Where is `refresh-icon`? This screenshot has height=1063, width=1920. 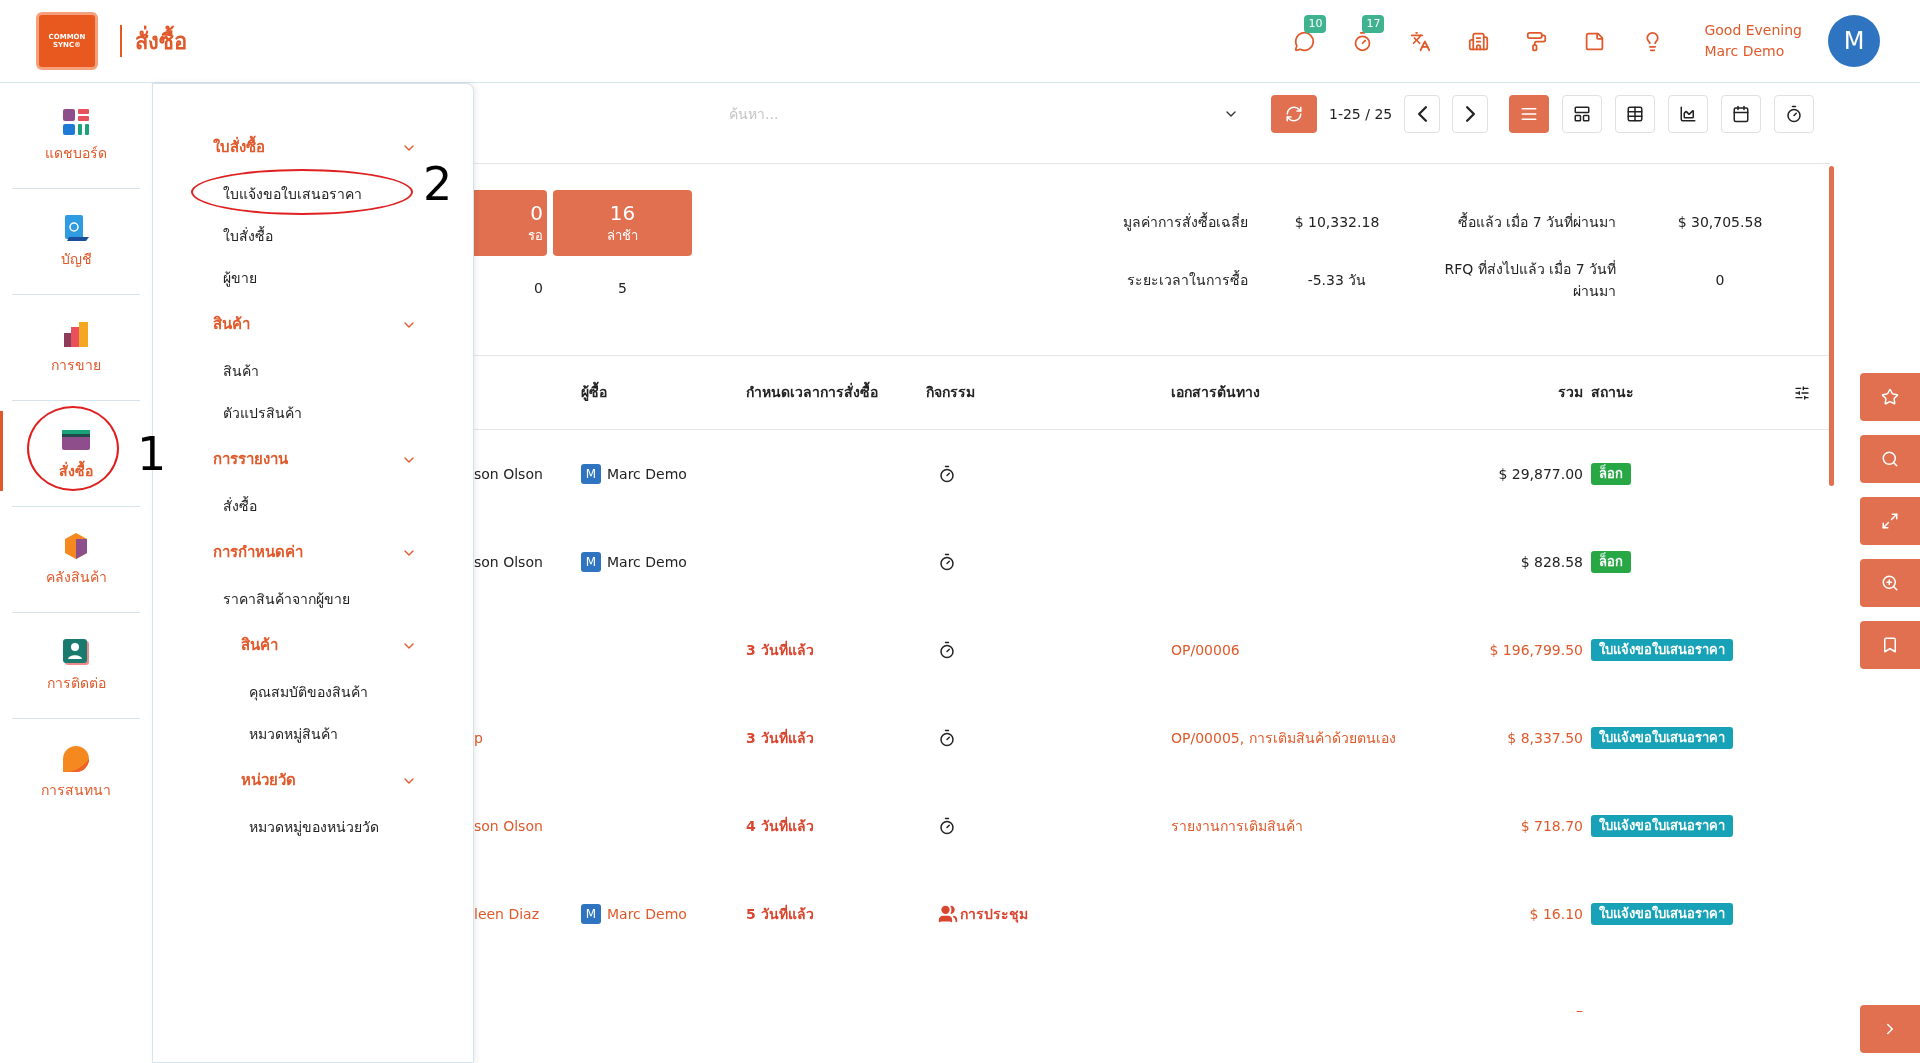
refresh-icon is located at coordinates (1294, 114).